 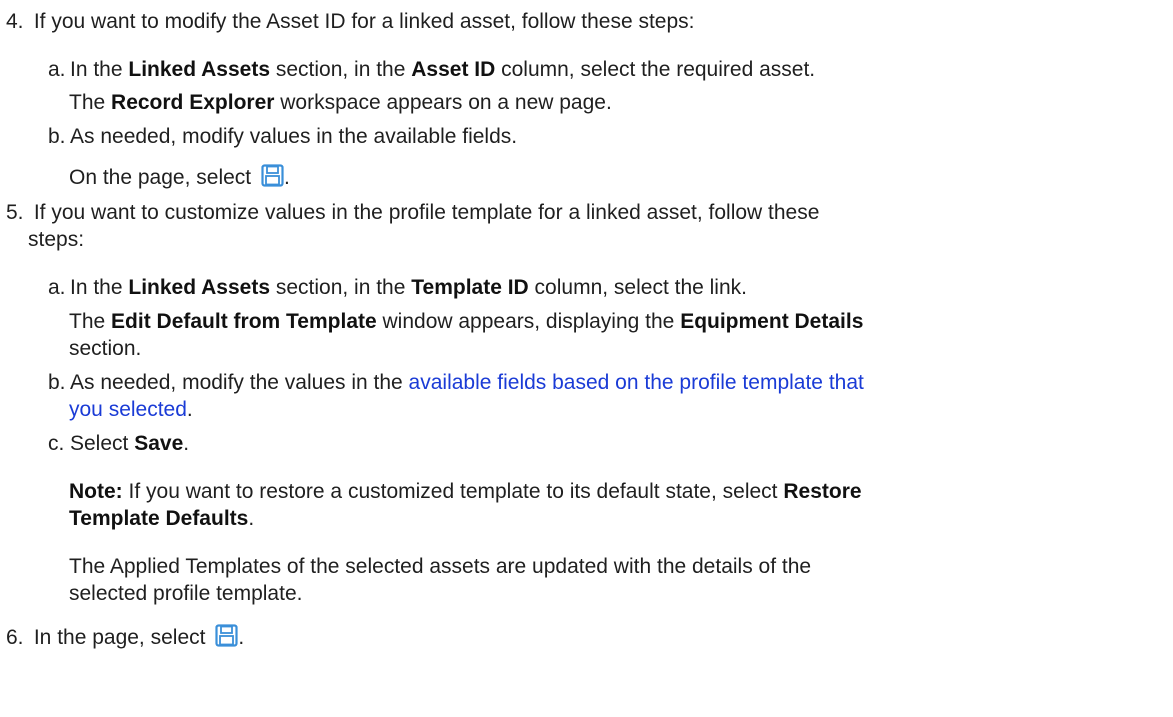 I want to click on ui-term-edit-default-from-template: Edit Default from Template, so click(x=244, y=321).